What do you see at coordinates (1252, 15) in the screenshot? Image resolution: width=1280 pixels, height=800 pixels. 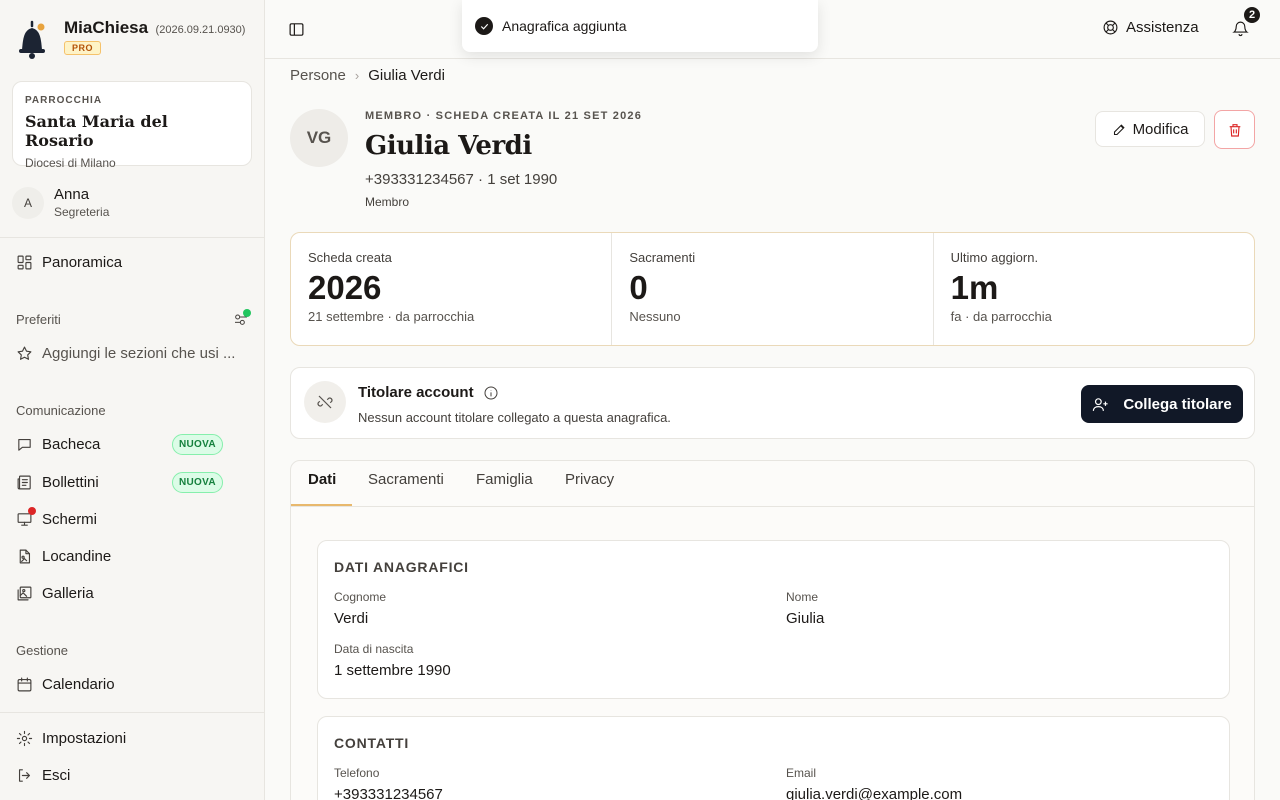 I see `notification-count-badge: 2` at bounding box center [1252, 15].